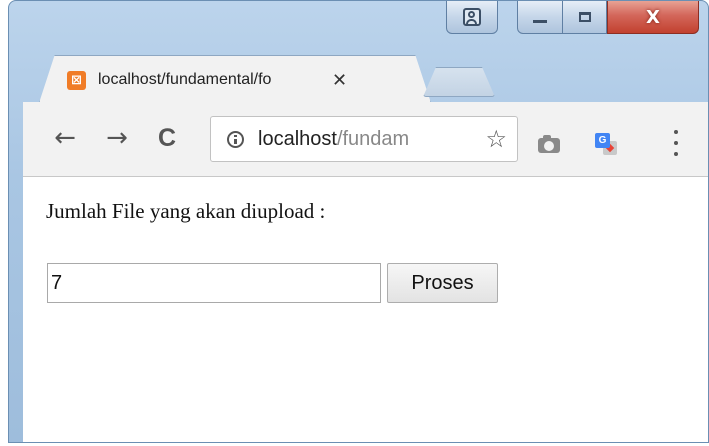 This screenshot has height=446, width=709. I want to click on star-icon: ☆, so click(496, 139).